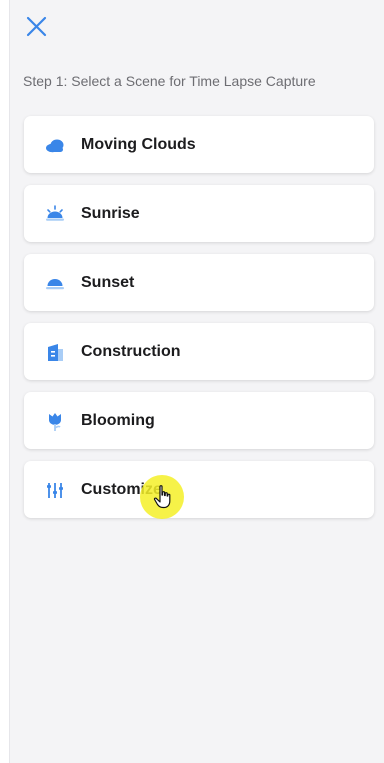 The image size is (384, 763). What do you see at coordinates (199, 144) in the screenshot?
I see `scene-option-moving-clouds: Moving Clouds` at bounding box center [199, 144].